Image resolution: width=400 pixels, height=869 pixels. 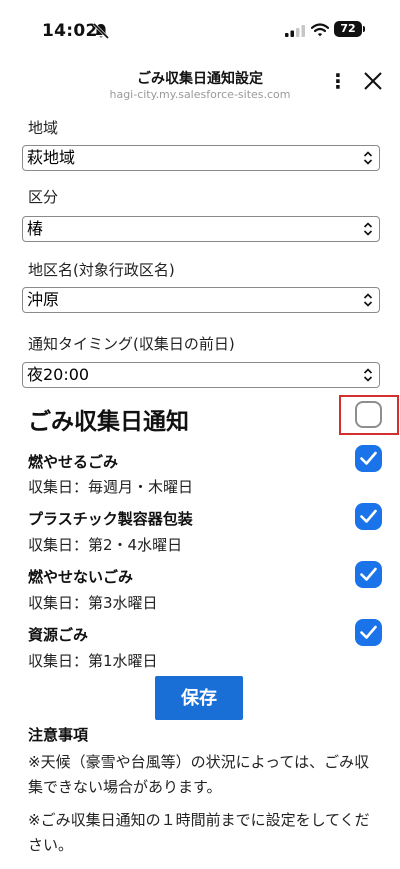 I want to click on notification-section-title: ごみ収集日通知, so click(x=108, y=422).